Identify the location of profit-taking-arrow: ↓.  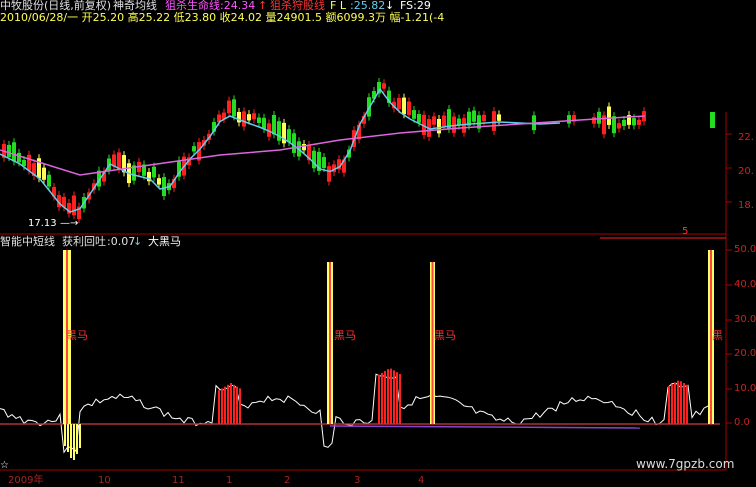
(138, 241).